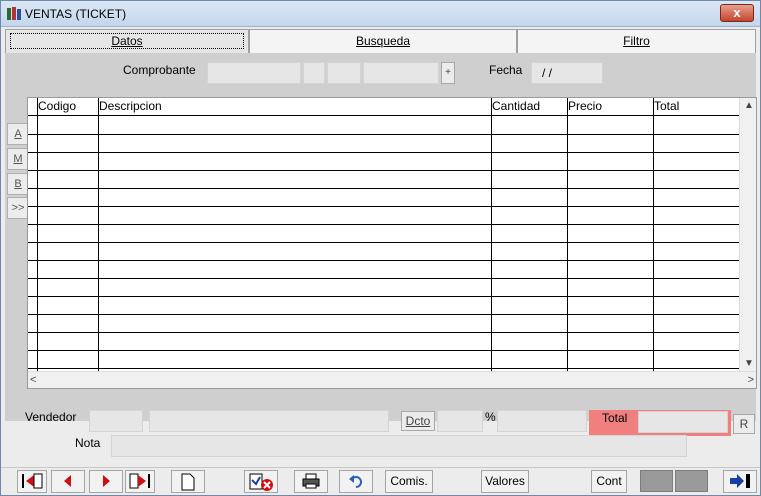 This screenshot has height=496, width=761. I want to click on total-field, so click(683, 422).